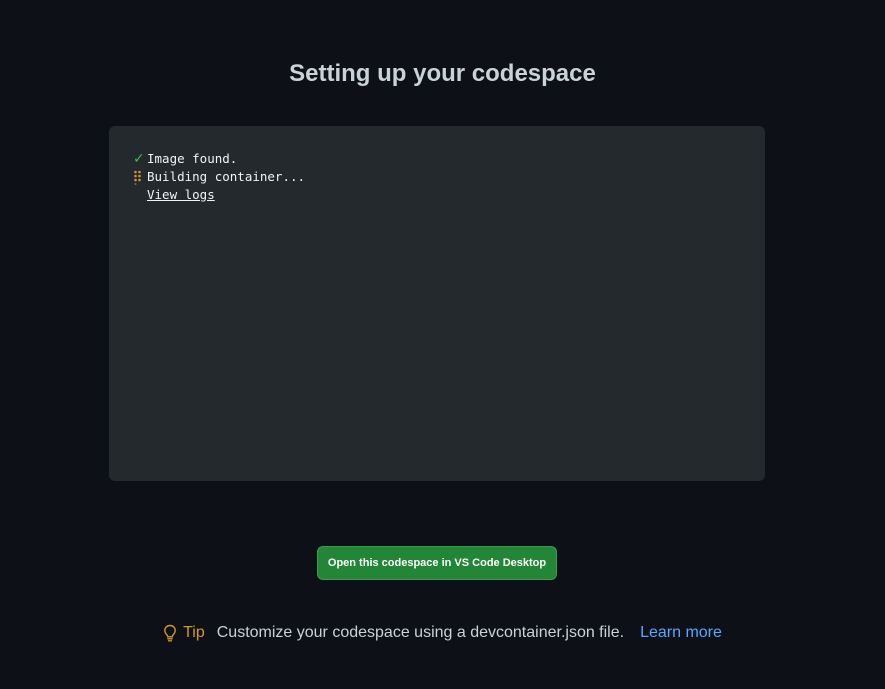  What do you see at coordinates (140, 177) in the screenshot?
I see `spinner-icon` at bounding box center [140, 177].